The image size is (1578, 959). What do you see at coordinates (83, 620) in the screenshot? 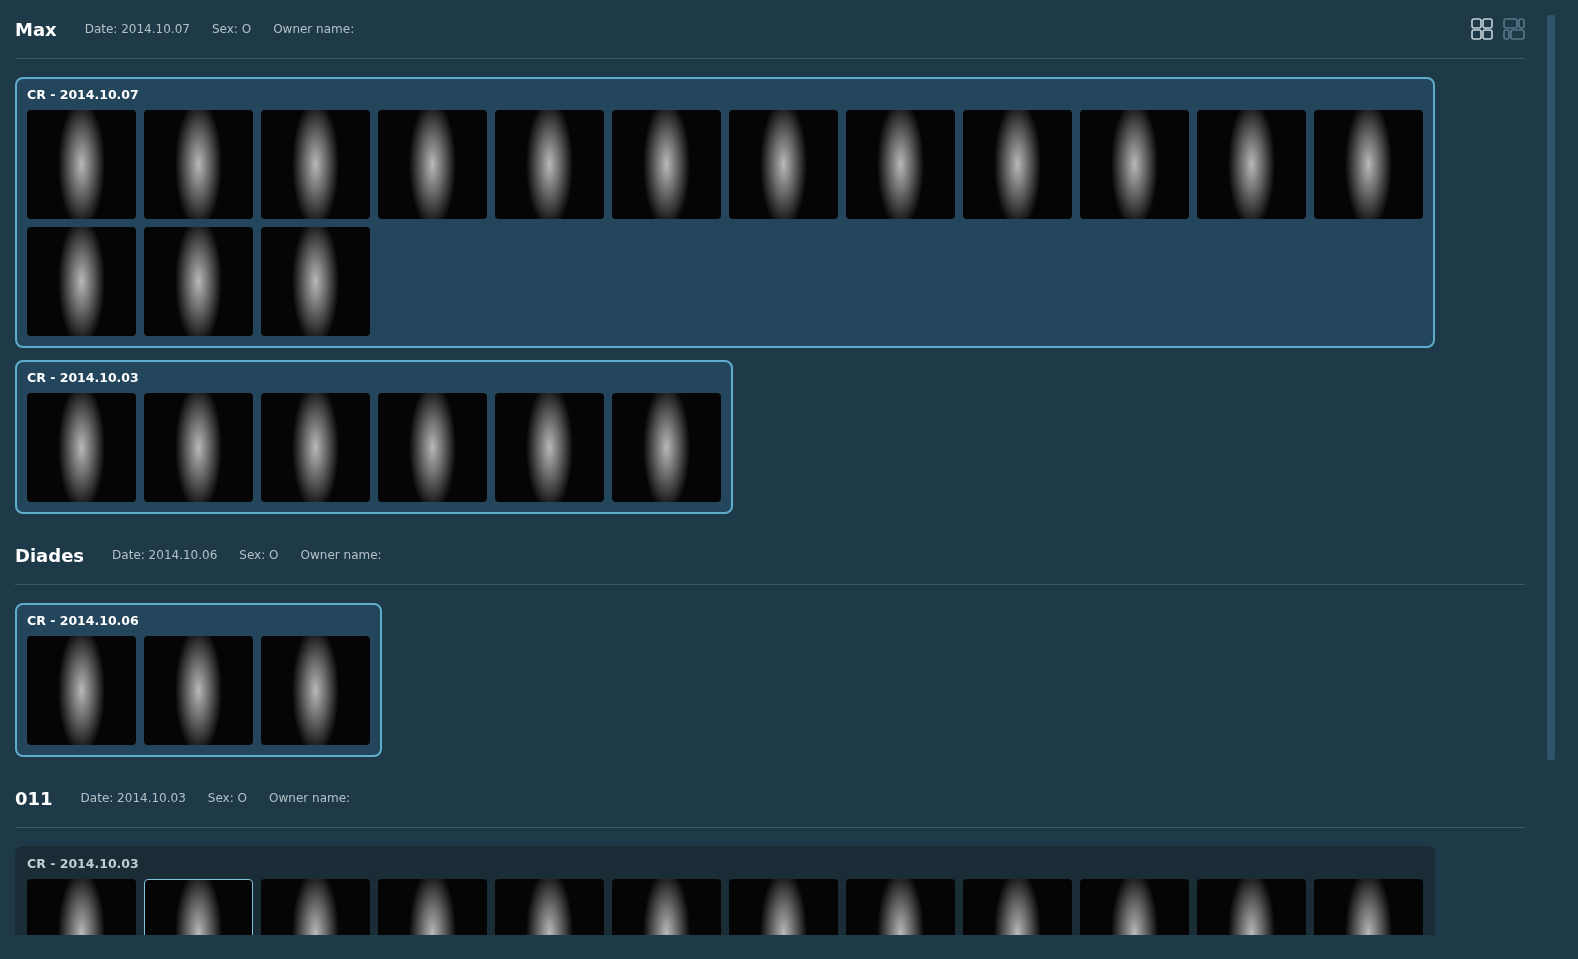
I see `study-title: CR - 2014.10.06` at bounding box center [83, 620].